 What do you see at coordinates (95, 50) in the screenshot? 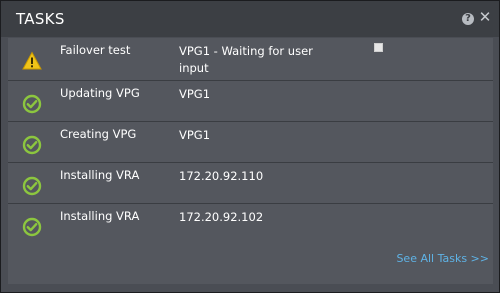
I see `task-name: Failover test` at bounding box center [95, 50].